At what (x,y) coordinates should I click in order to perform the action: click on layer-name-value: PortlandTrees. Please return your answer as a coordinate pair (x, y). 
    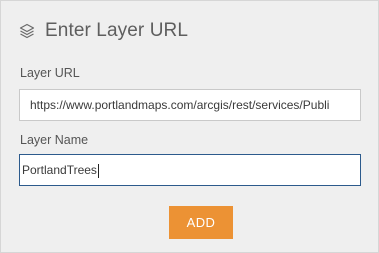
    Looking at the image, I should click on (59, 170).